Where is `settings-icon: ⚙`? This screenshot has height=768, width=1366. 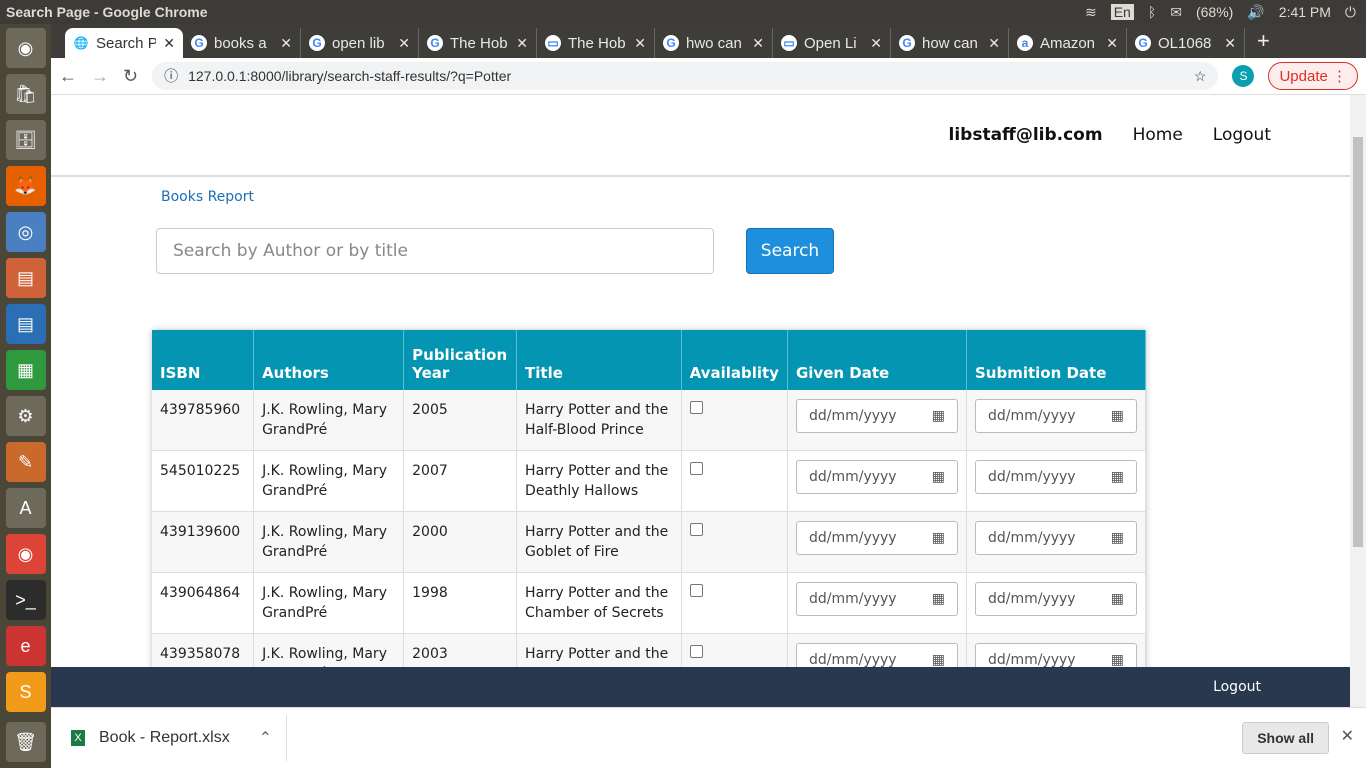
settings-icon: ⚙ is located at coordinates (25, 416).